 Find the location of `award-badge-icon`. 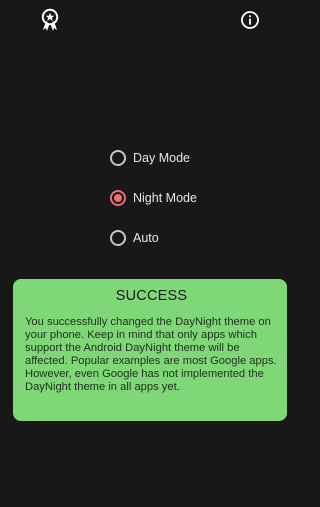

award-badge-icon is located at coordinates (50, 20).